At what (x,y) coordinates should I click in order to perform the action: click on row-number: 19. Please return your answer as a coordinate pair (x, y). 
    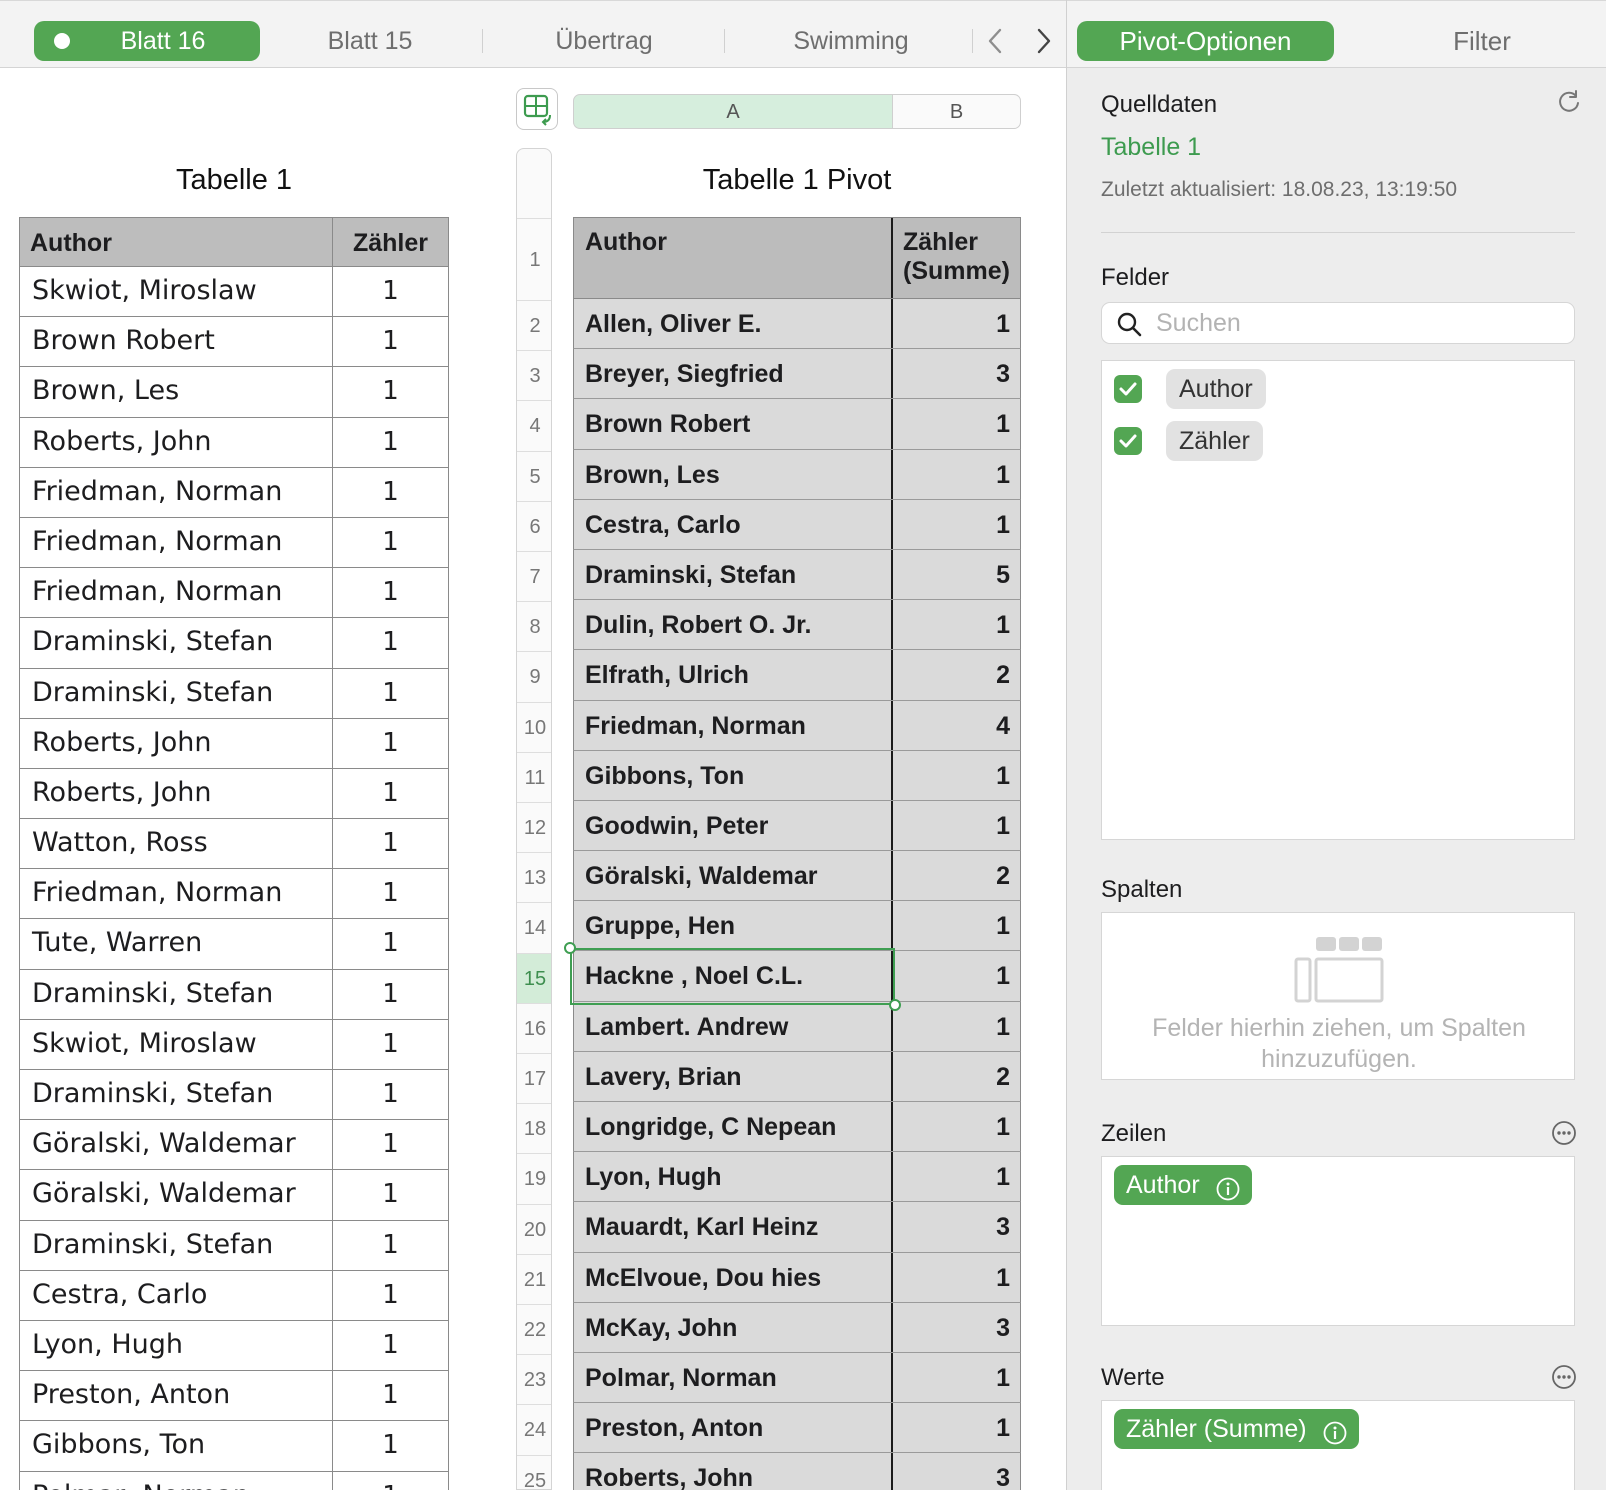
    Looking at the image, I should click on (534, 1178).